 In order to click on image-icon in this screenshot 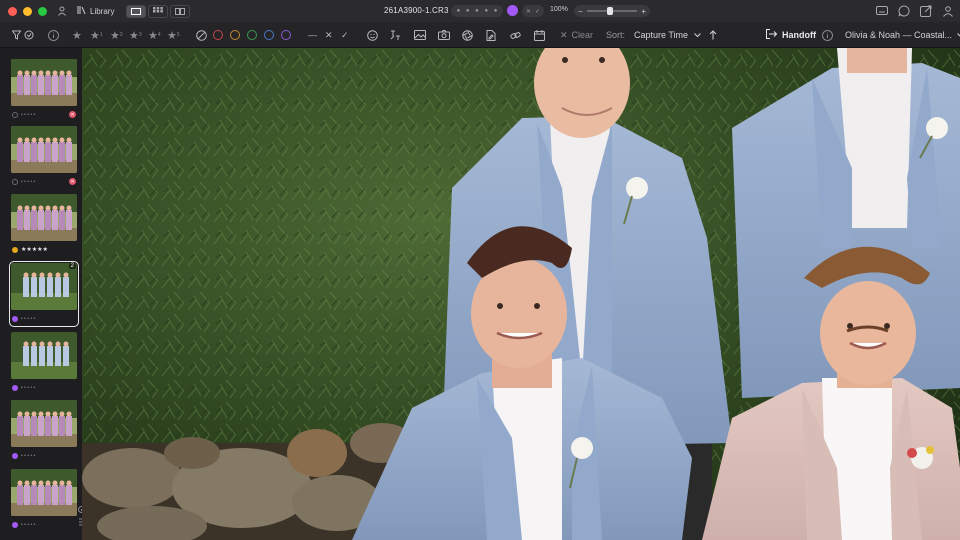, I will do `click(420, 35)`.